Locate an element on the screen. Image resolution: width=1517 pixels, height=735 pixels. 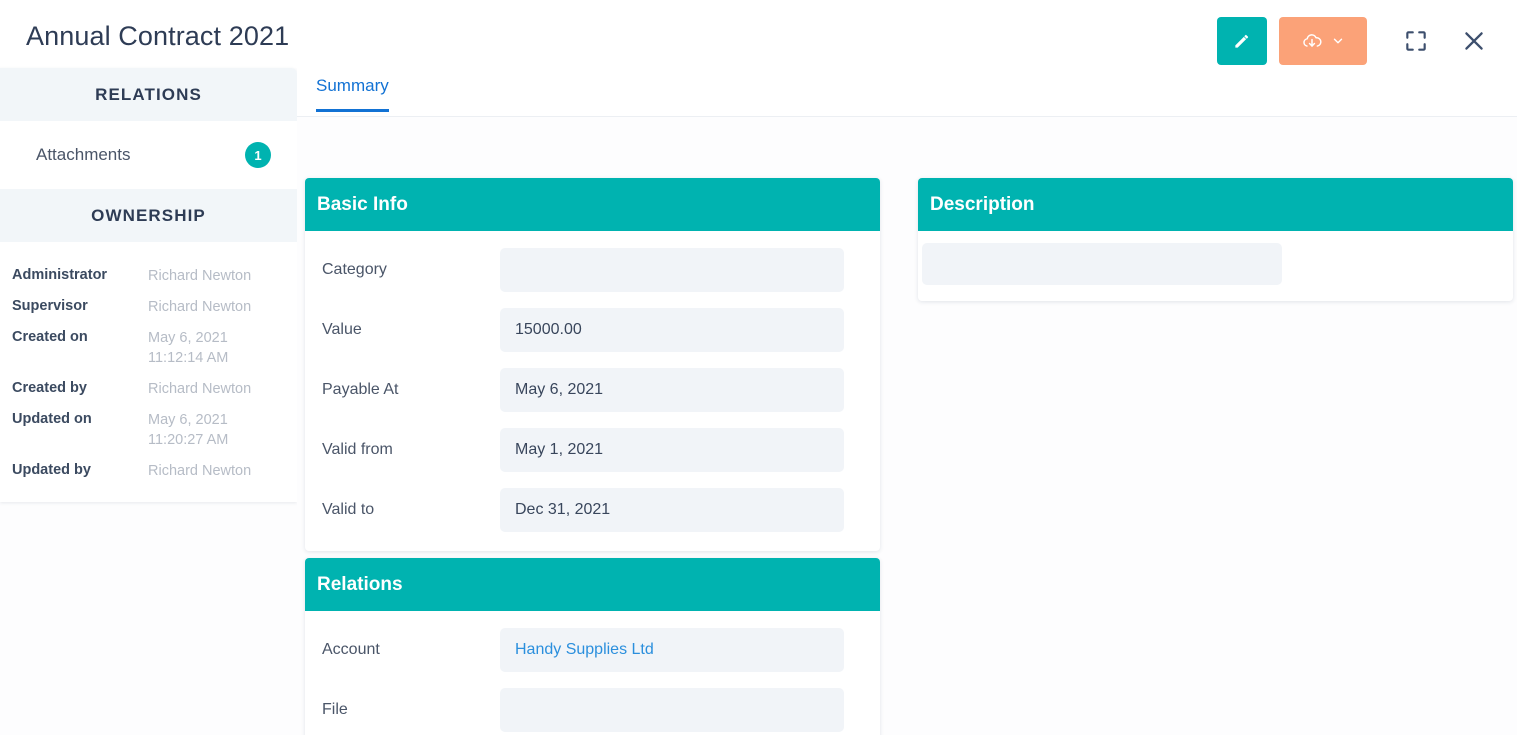
field-row-account: Account Handy Supplies Ltd is located at coordinates (592, 650).